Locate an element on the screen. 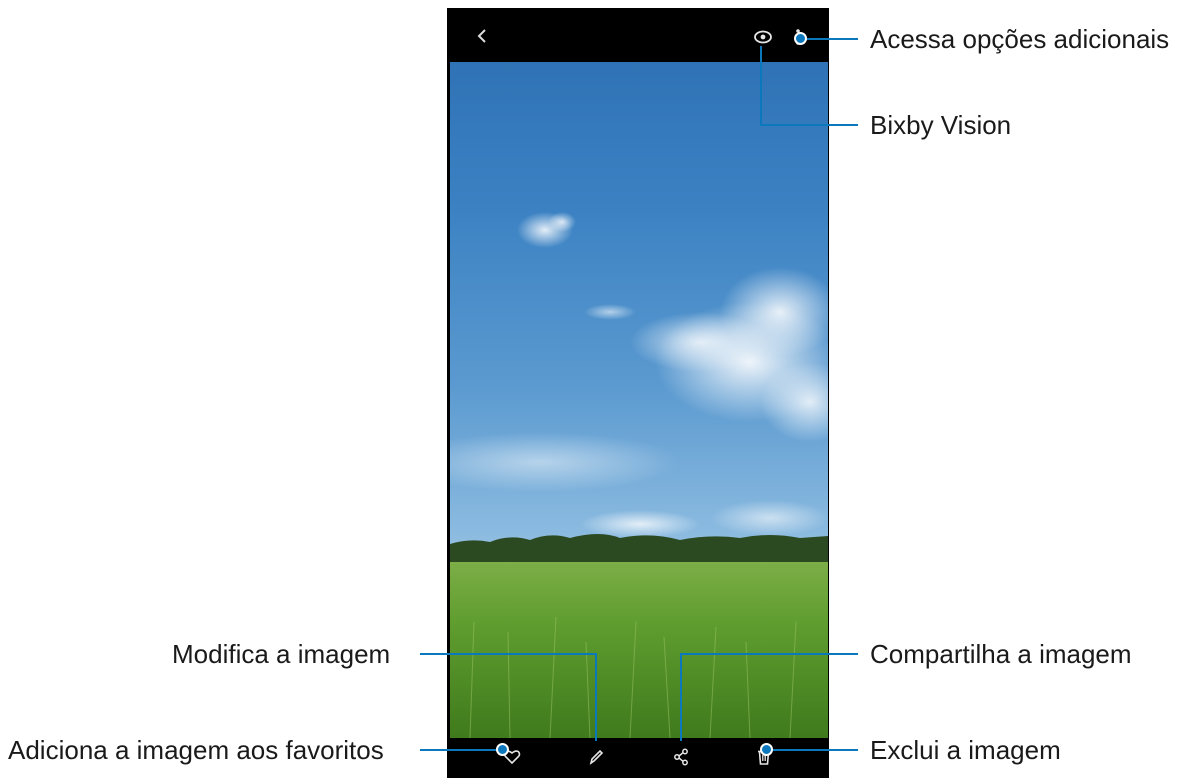  leader-edit-horizontal is located at coordinates (508, 654).